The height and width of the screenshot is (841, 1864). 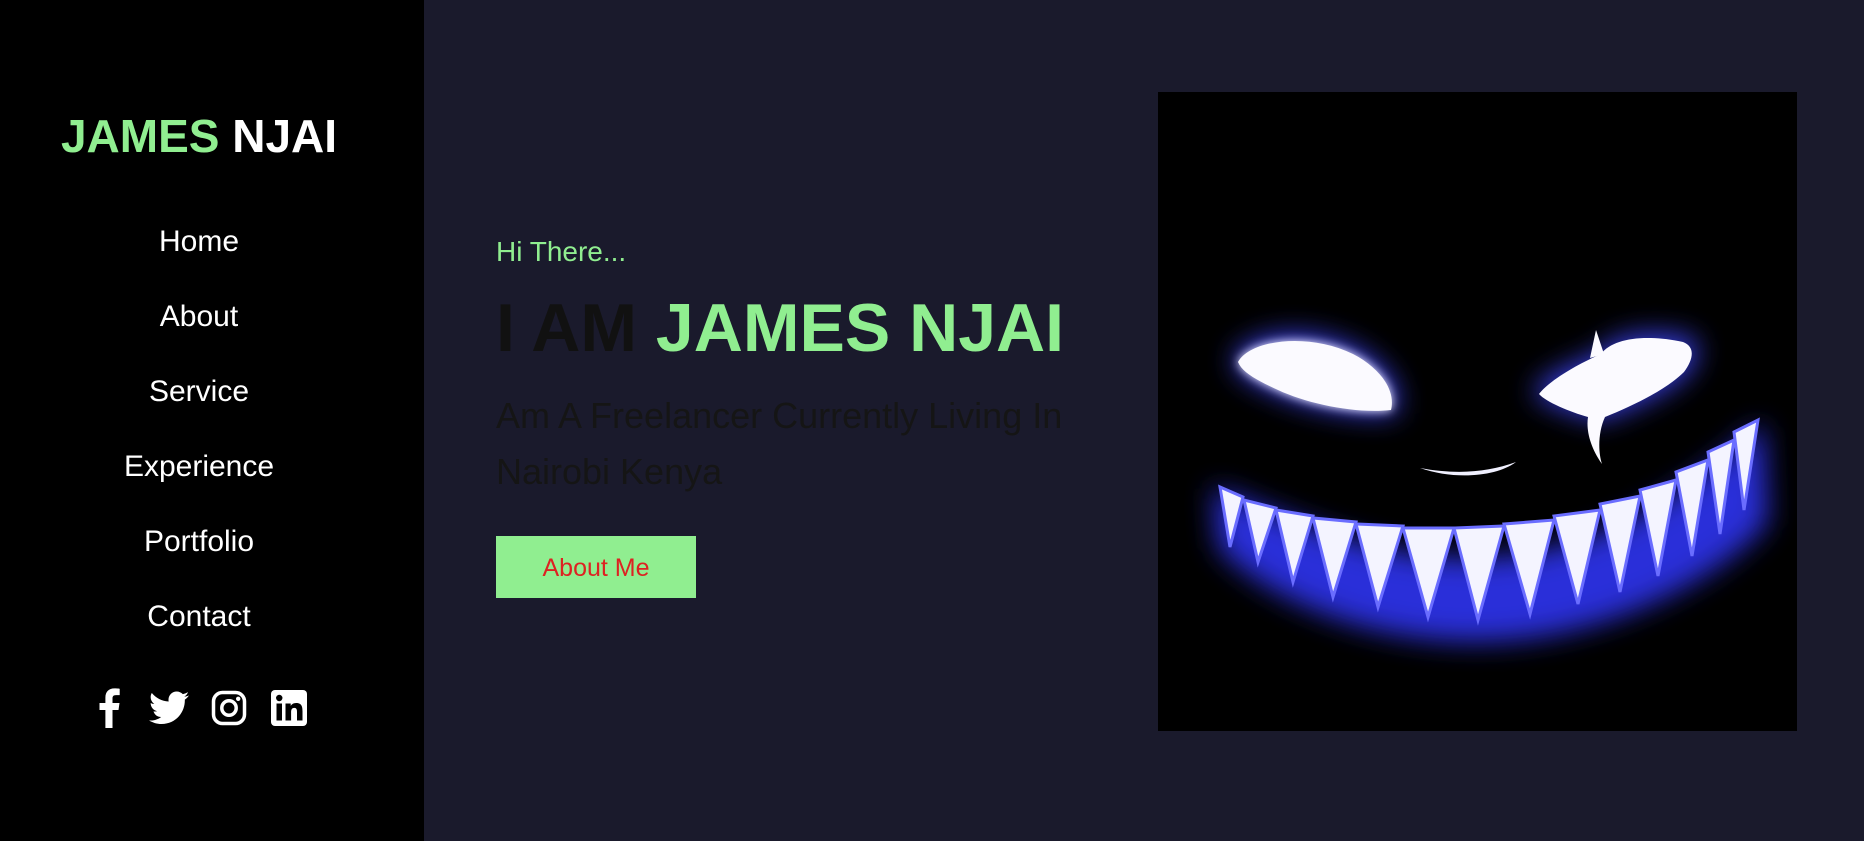 I want to click on nav-item-portfolio: Portfolio, so click(x=199, y=555).